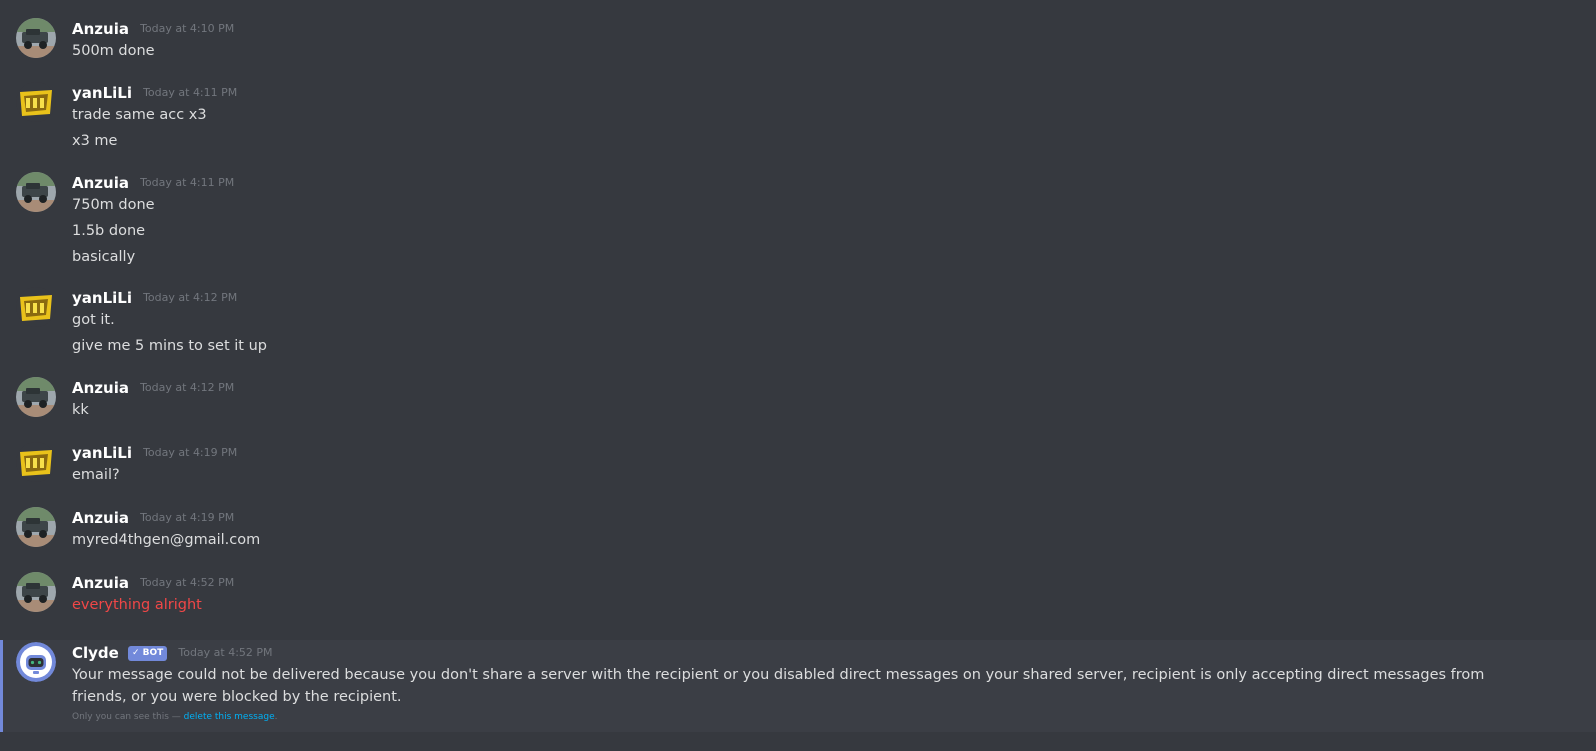  What do you see at coordinates (169, 346) in the screenshot?
I see `message-text: give me 5 mins to set it up` at bounding box center [169, 346].